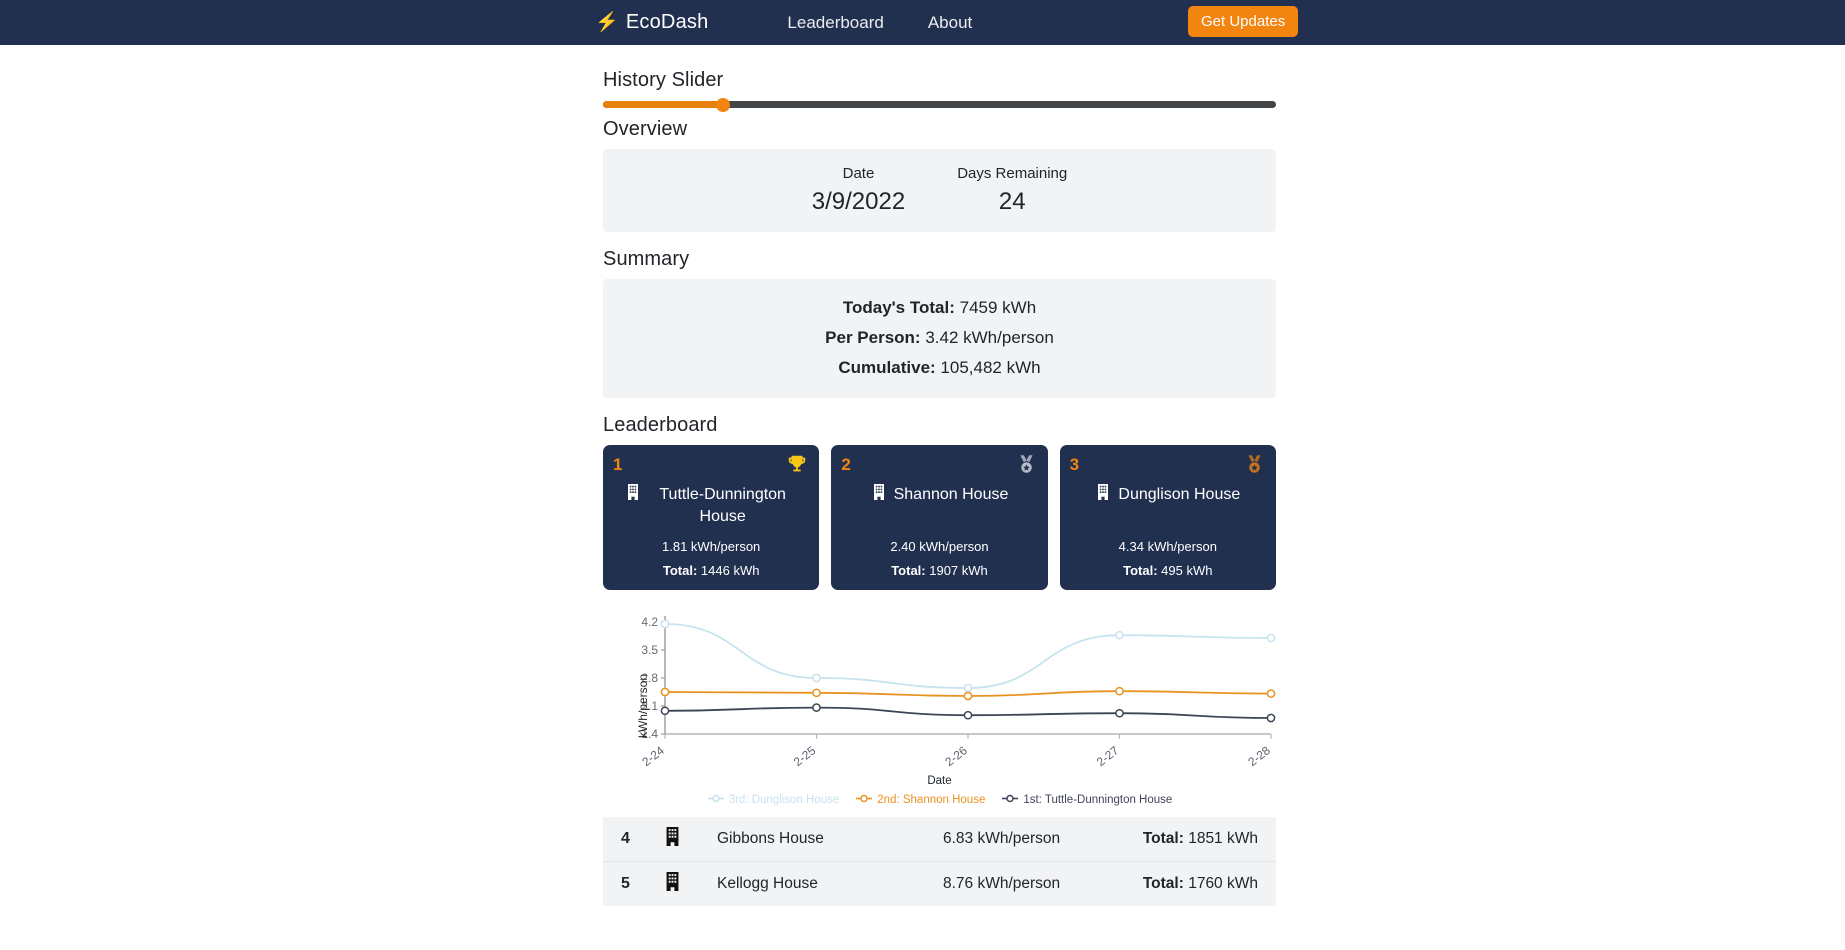 This screenshot has width=1845, height=950. What do you see at coordinates (887, 368) in the screenshot?
I see `summary-cumulative-label: Cumulative:` at bounding box center [887, 368].